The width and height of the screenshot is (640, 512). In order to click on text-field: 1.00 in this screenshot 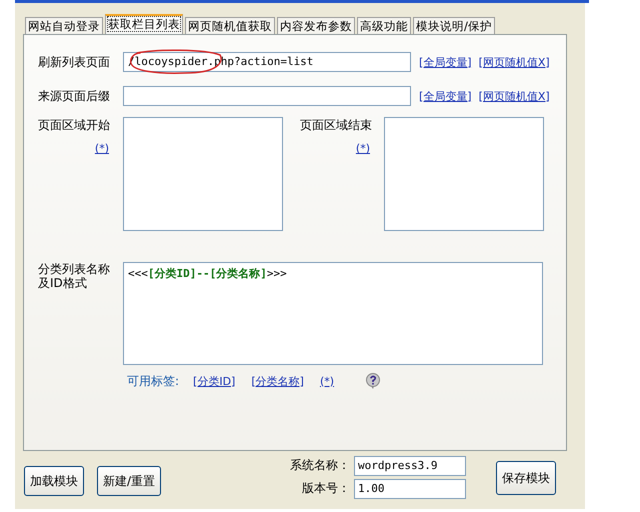, I will do `click(410, 488)`.